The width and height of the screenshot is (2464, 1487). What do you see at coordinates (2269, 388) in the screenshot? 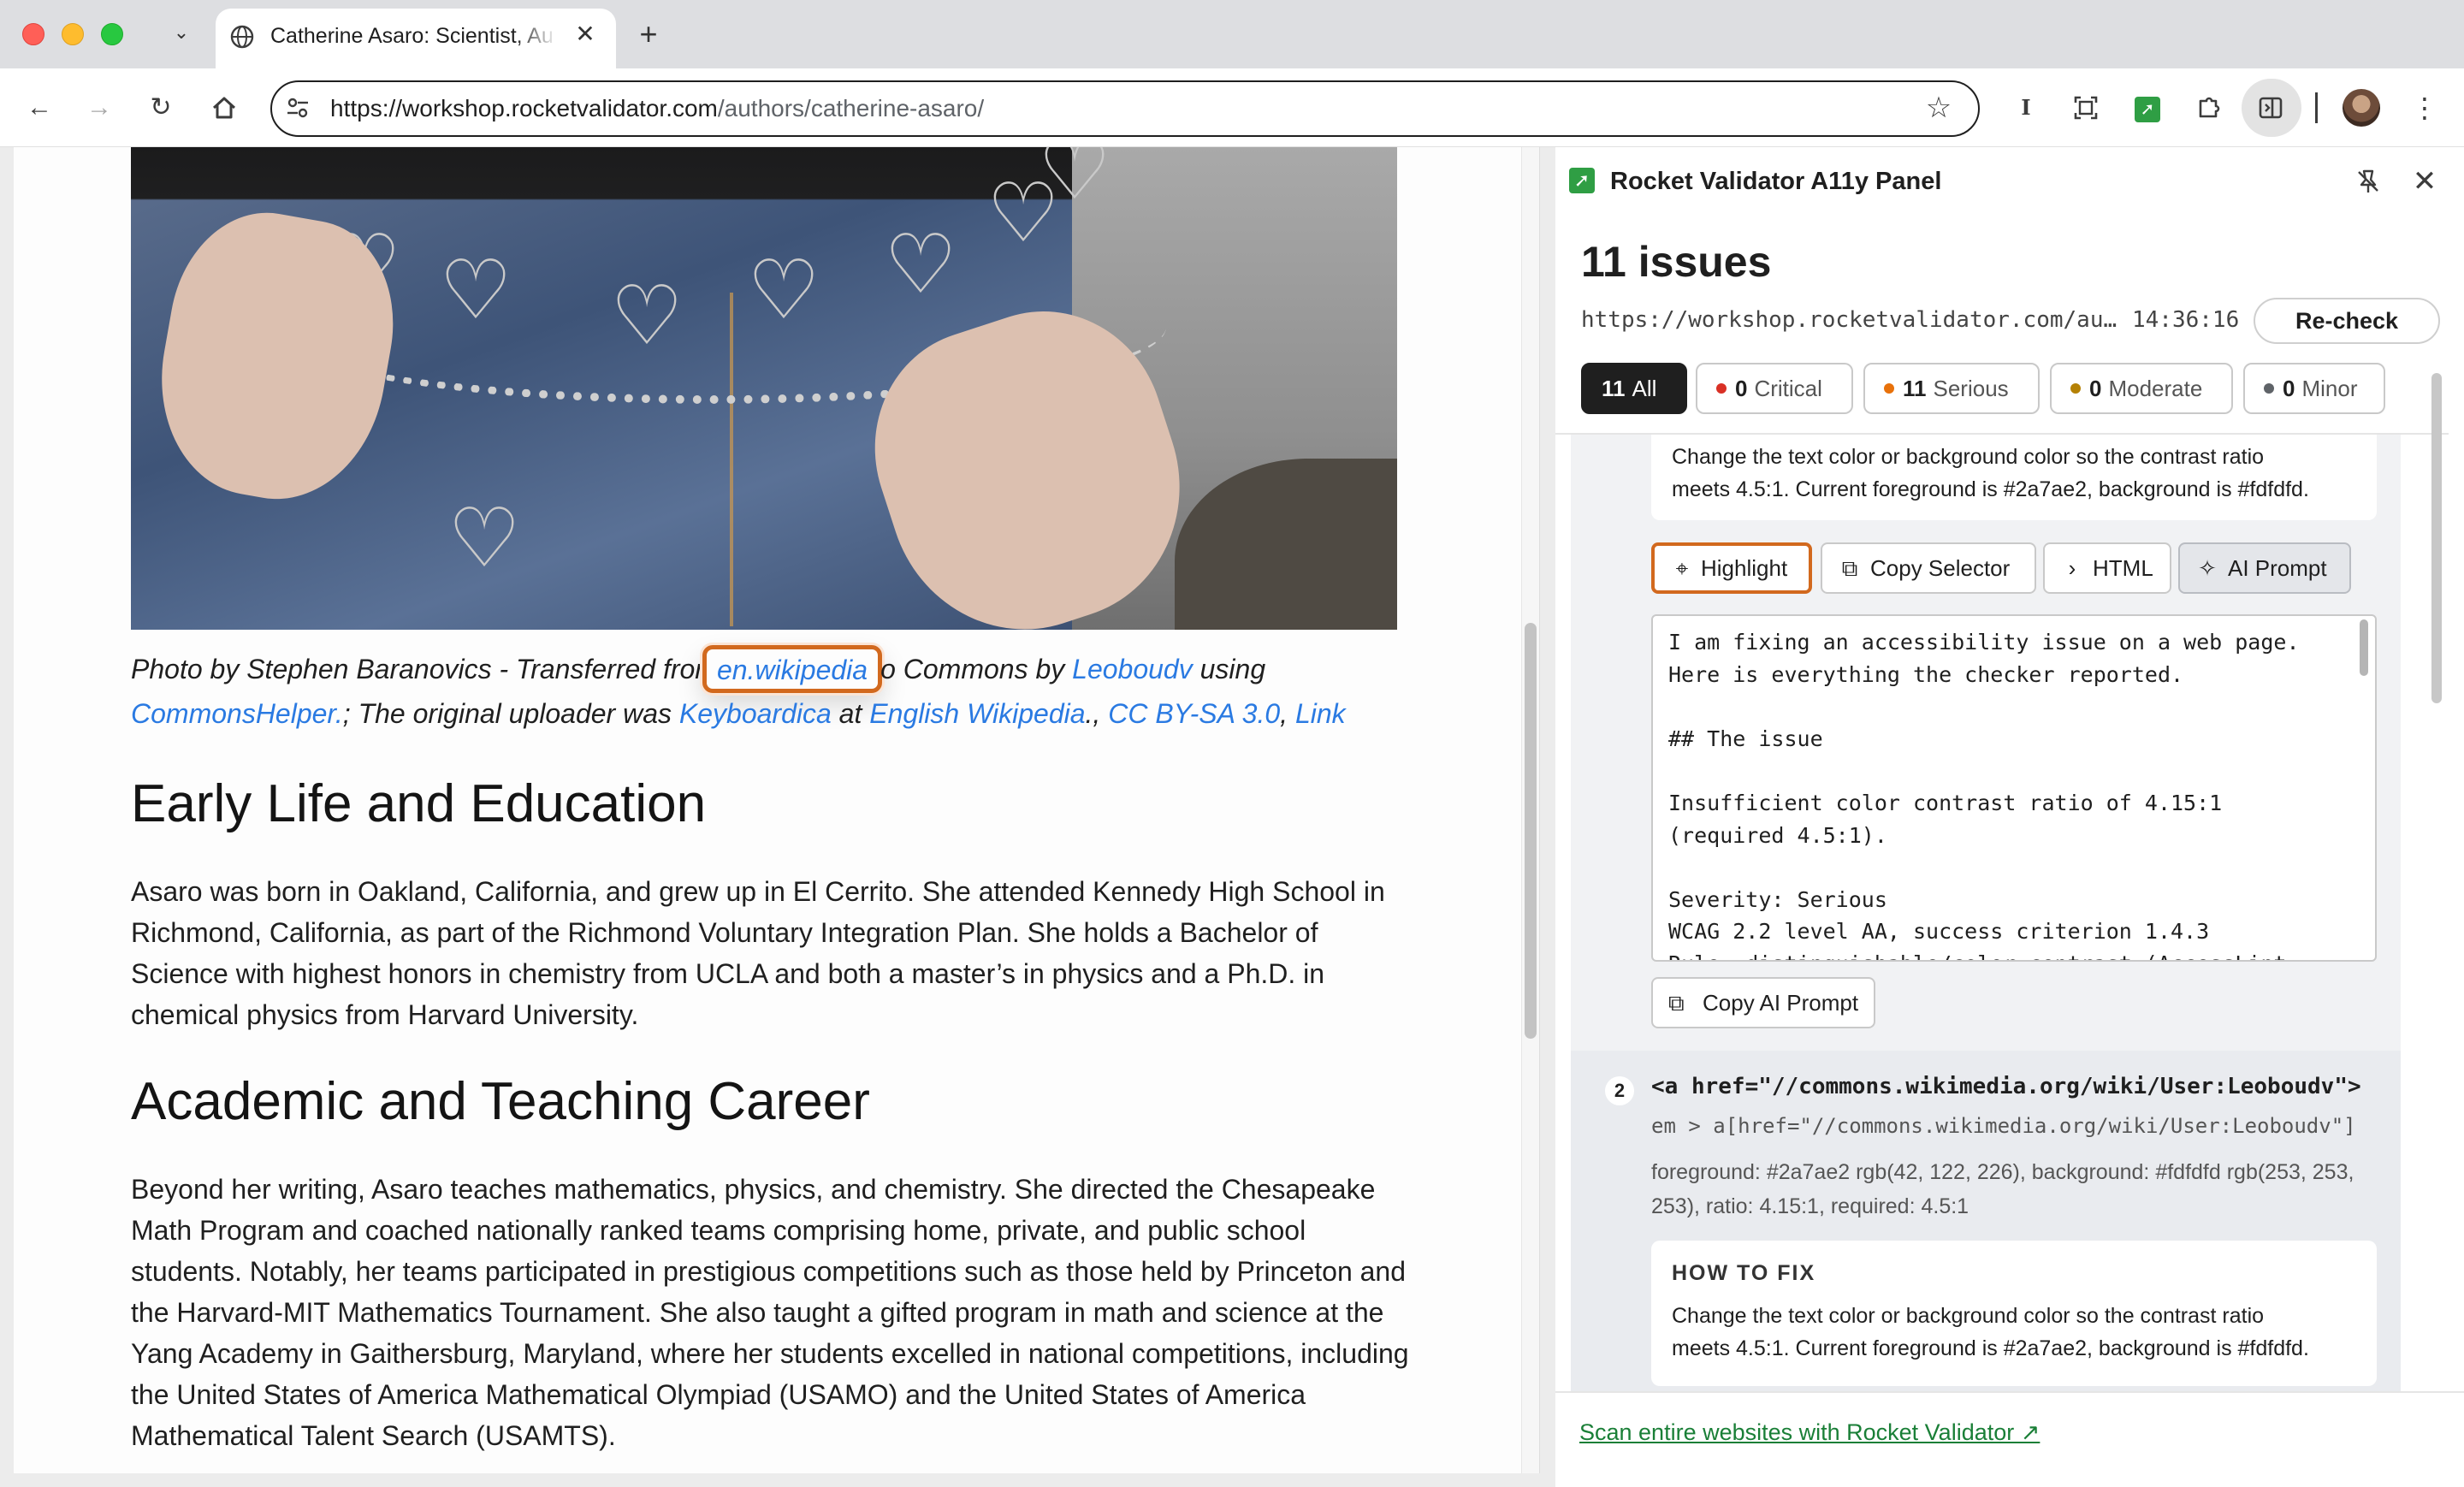
I see `severity-dot-minor` at bounding box center [2269, 388].